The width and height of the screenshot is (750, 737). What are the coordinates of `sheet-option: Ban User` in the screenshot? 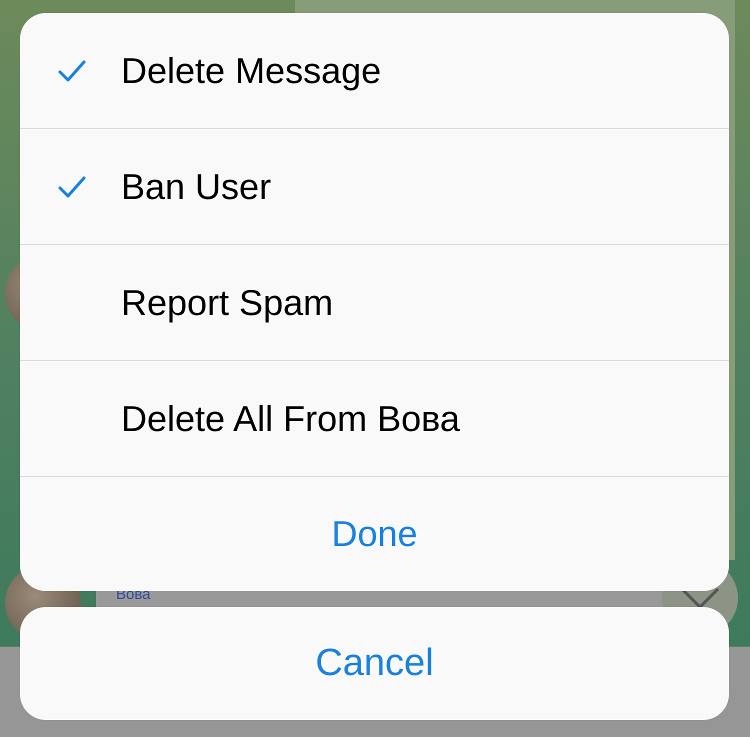 It's located at (374, 187).